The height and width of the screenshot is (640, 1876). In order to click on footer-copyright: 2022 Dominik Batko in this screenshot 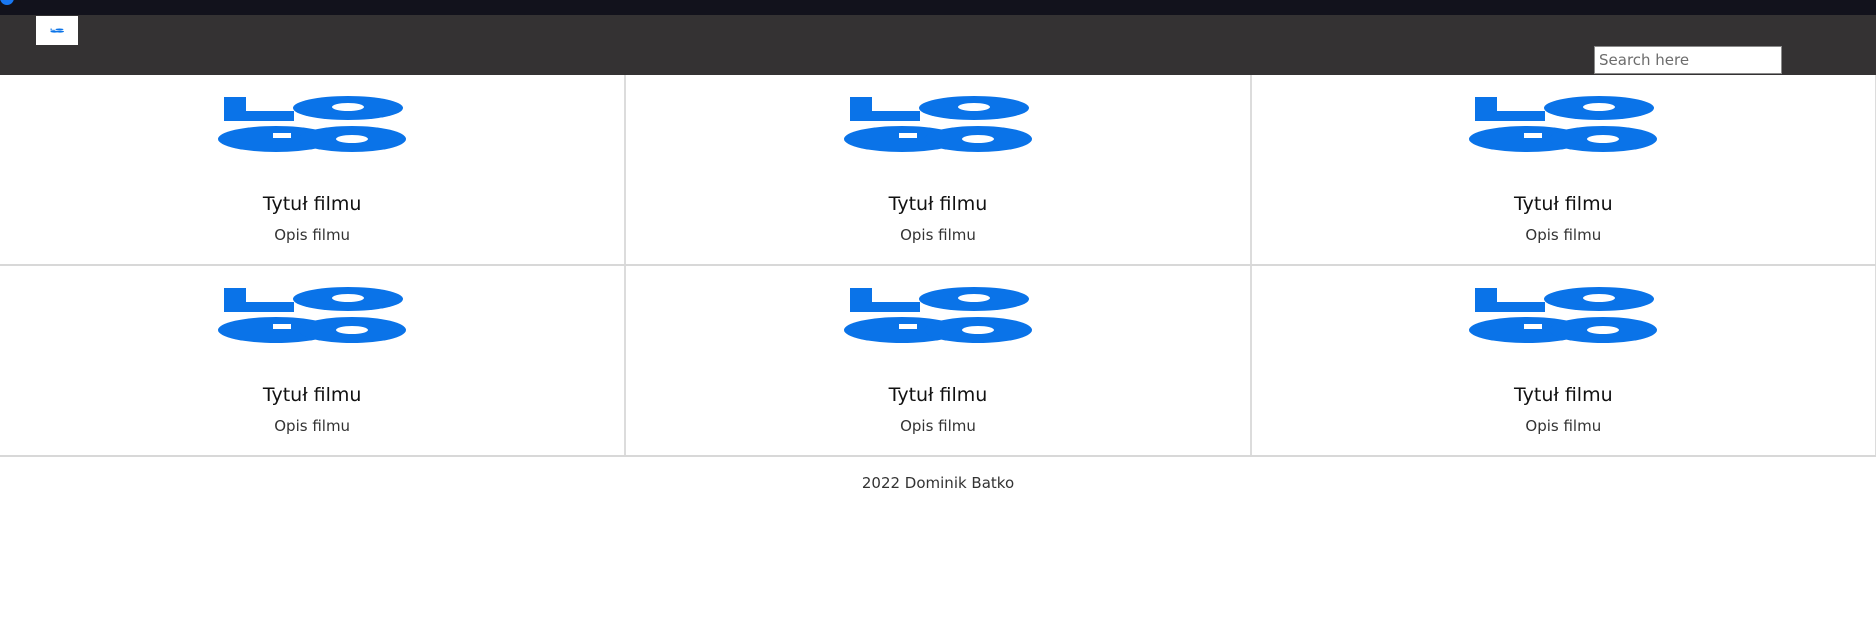, I will do `click(938, 483)`.